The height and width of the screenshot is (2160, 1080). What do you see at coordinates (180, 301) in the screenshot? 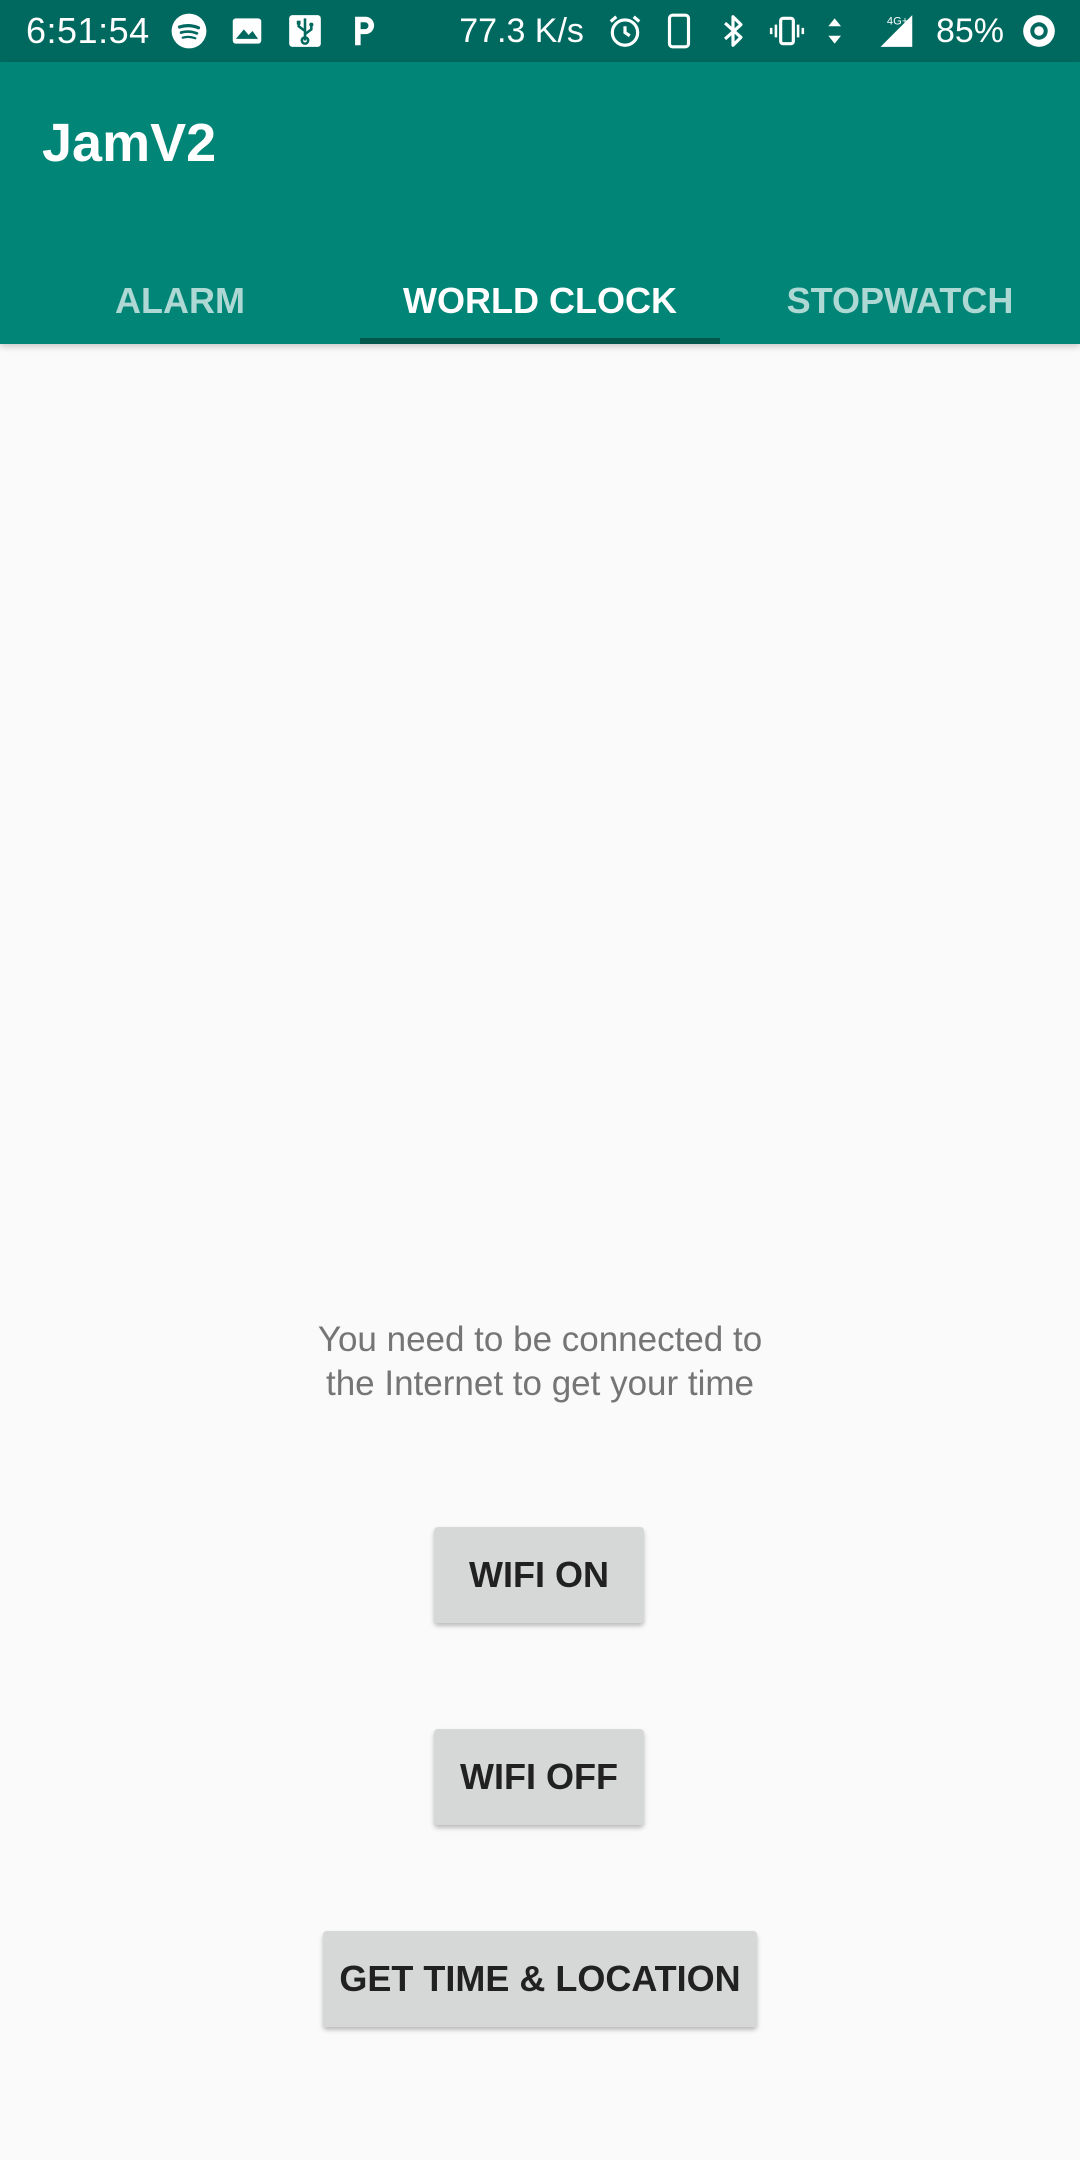
I see `tab-alarm: ALARM` at bounding box center [180, 301].